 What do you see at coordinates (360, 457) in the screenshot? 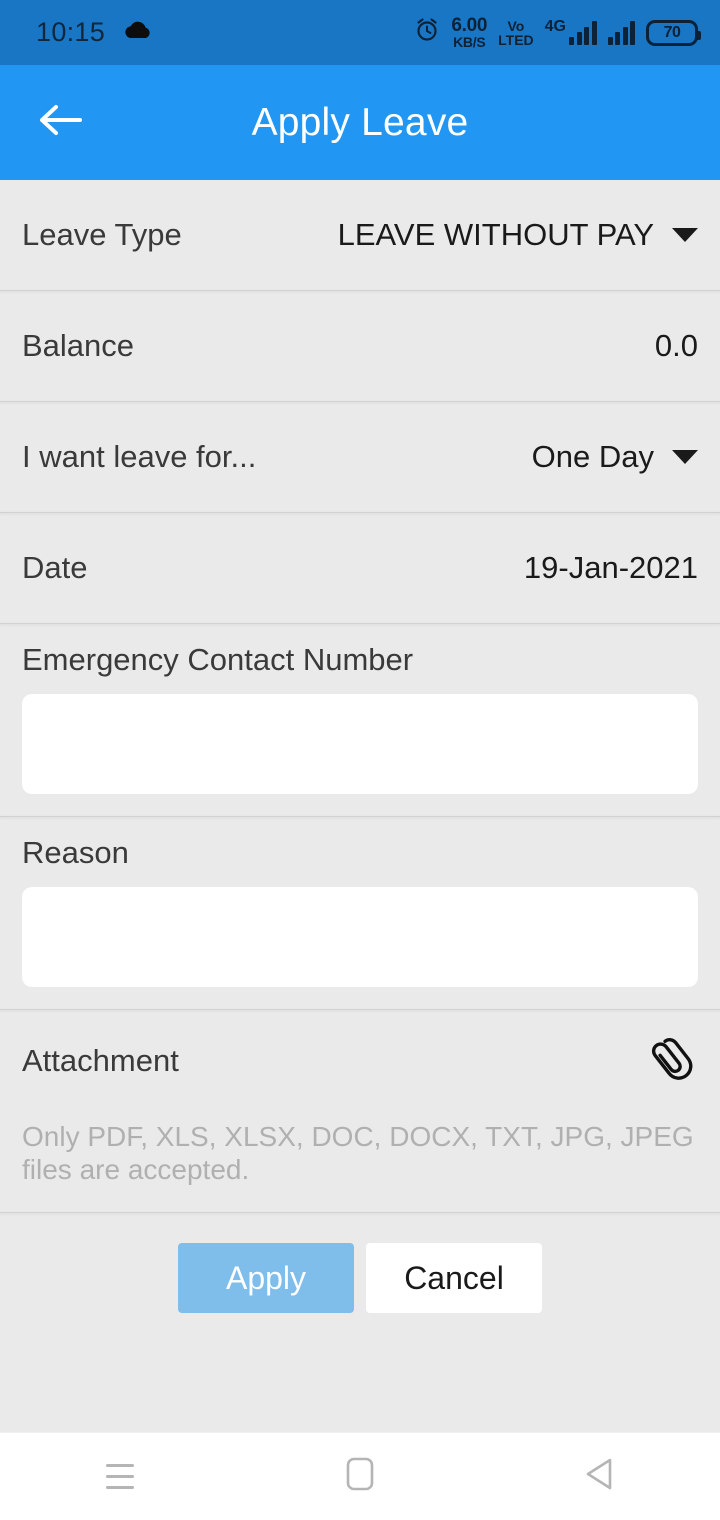
I see `row-leave-duration: I want leave for... One Day` at bounding box center [360, 457].